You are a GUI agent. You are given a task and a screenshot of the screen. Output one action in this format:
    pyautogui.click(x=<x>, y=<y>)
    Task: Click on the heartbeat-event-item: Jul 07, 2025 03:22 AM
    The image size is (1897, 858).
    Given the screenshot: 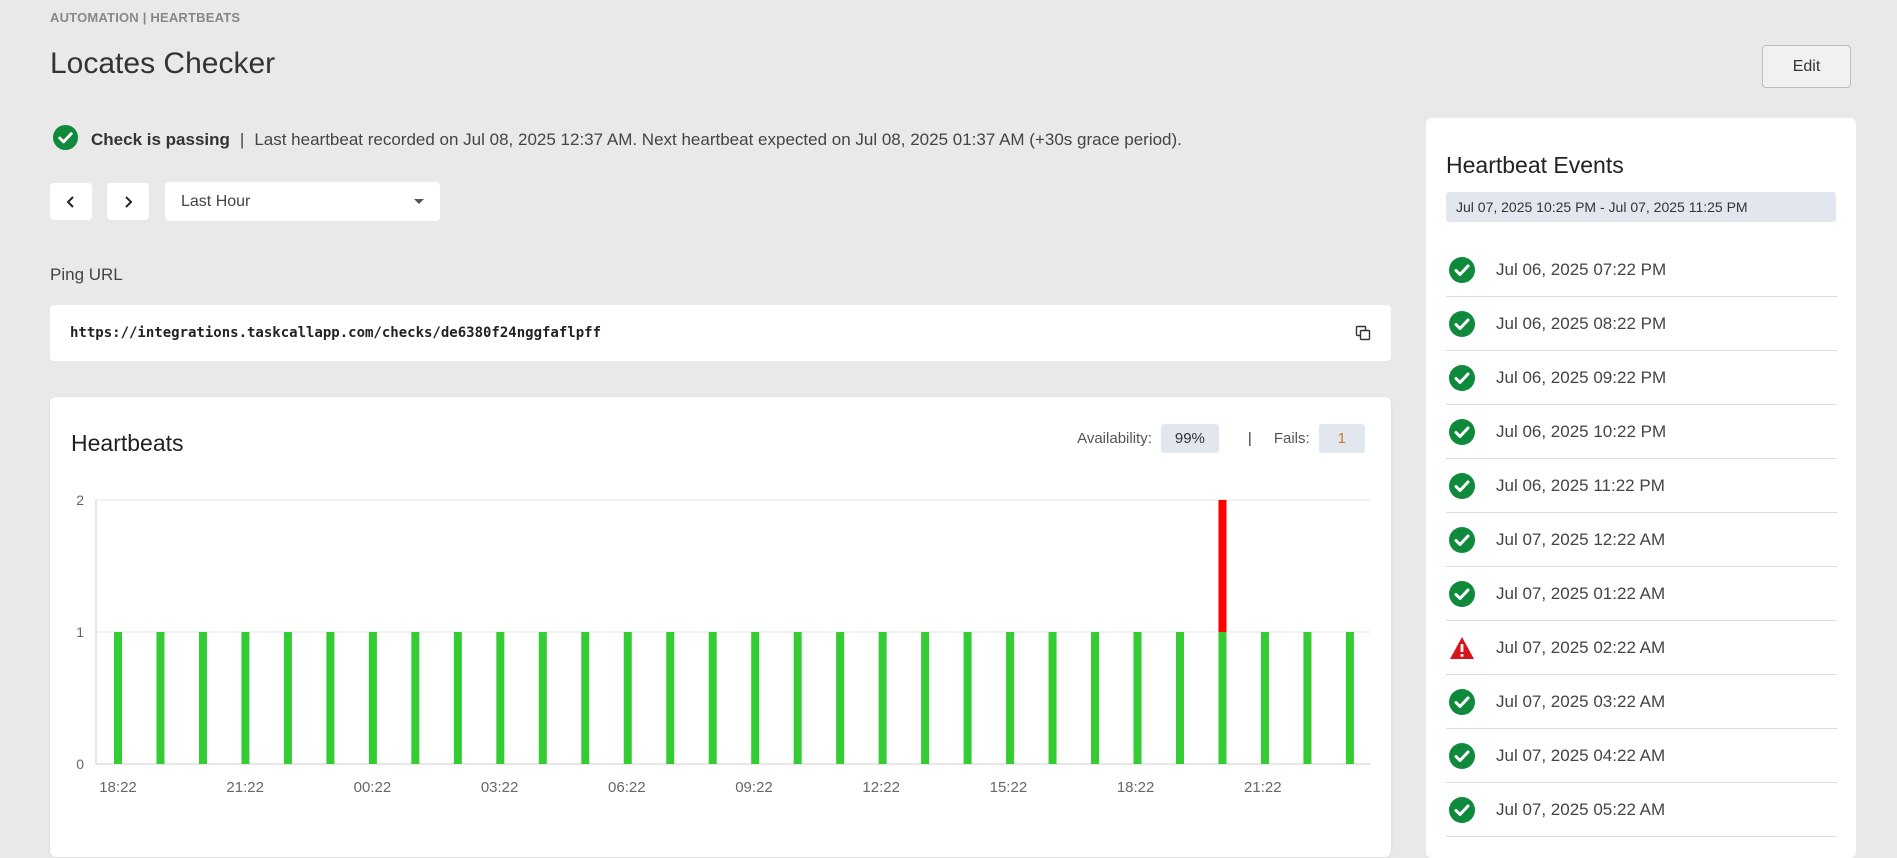 What is the action you would take?
    pyautogui.click(x=1641, y=702)
    